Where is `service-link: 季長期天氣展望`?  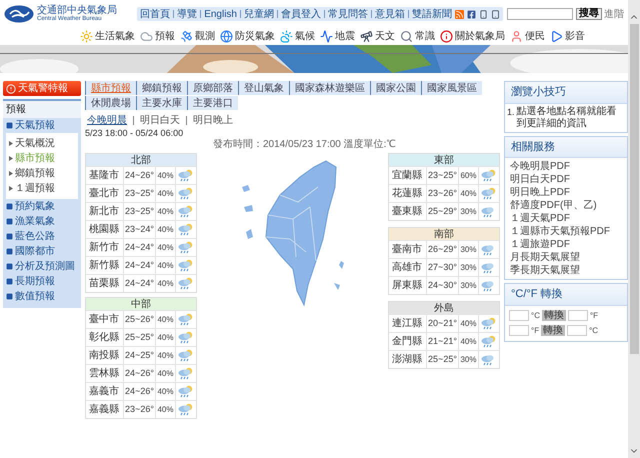 service-link: 季長期天氣展望 is located at coordinates (566, 270).